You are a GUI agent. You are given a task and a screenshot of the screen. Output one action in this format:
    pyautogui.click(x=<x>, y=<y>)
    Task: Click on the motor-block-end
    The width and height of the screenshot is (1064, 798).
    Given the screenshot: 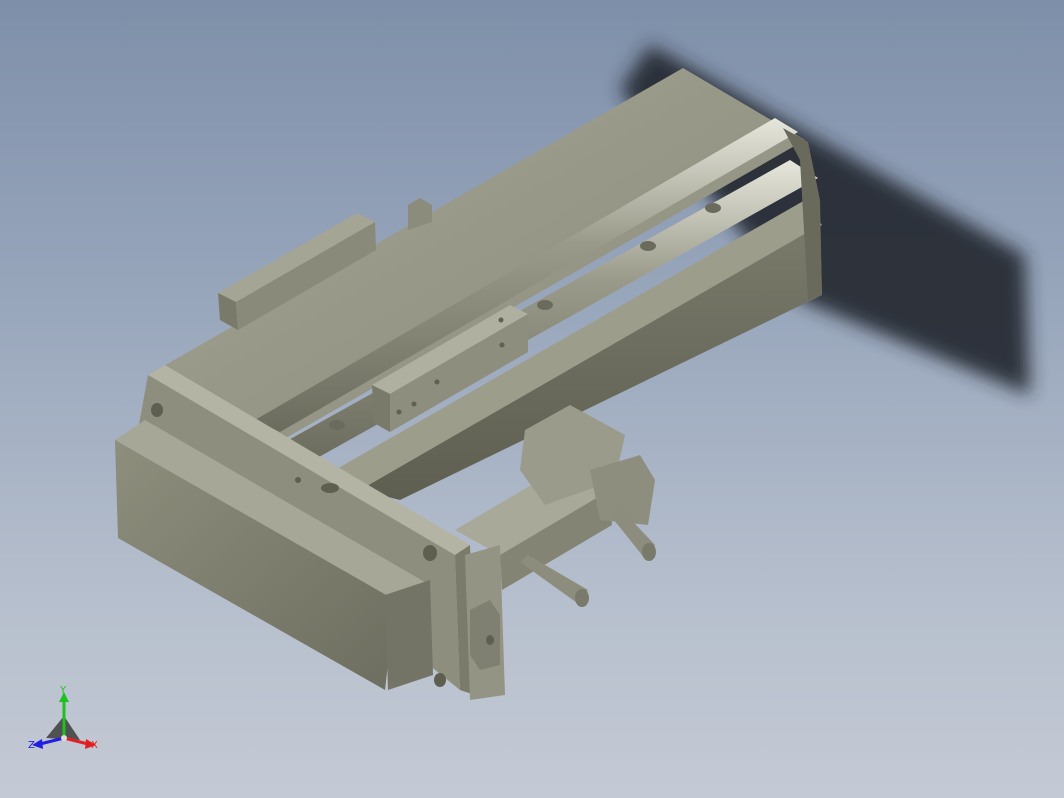 What is the action you would take?
    pyautogui.click(x=409, y=635)
    